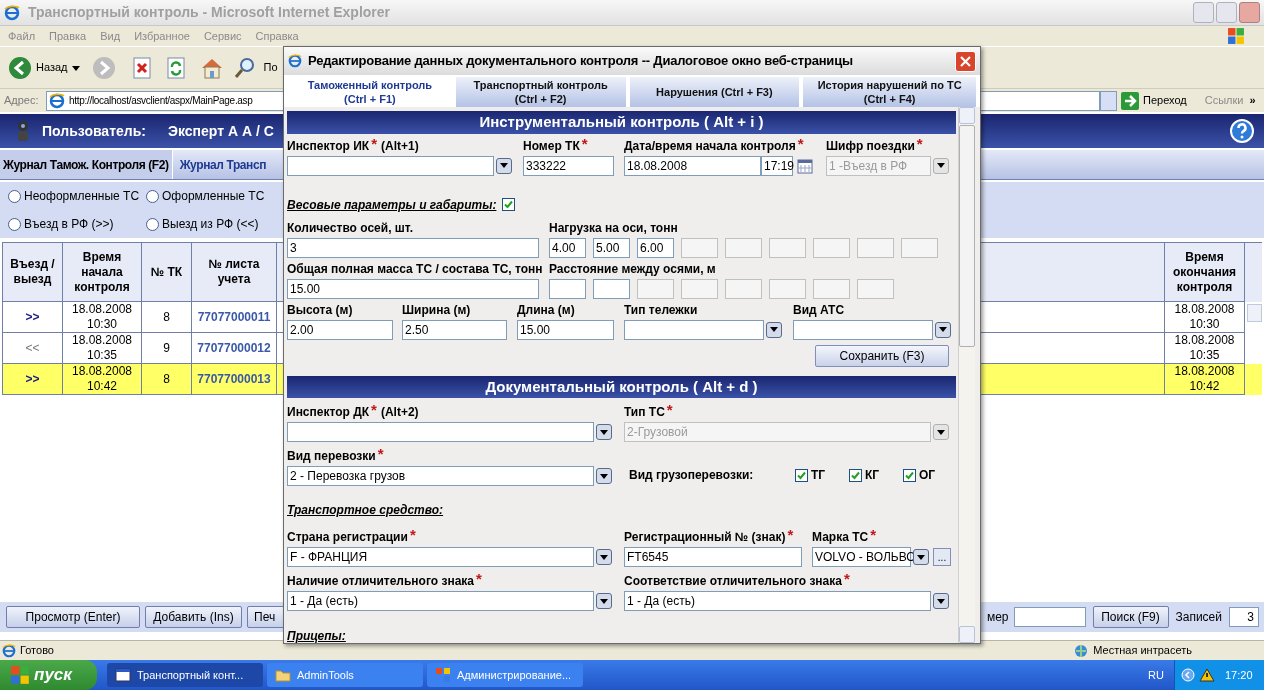 The width and height of the screenshot is (1264, 690). Describe the element at coordinates (1226, 12) in the screenshot. I see `maximize-button` at that location.